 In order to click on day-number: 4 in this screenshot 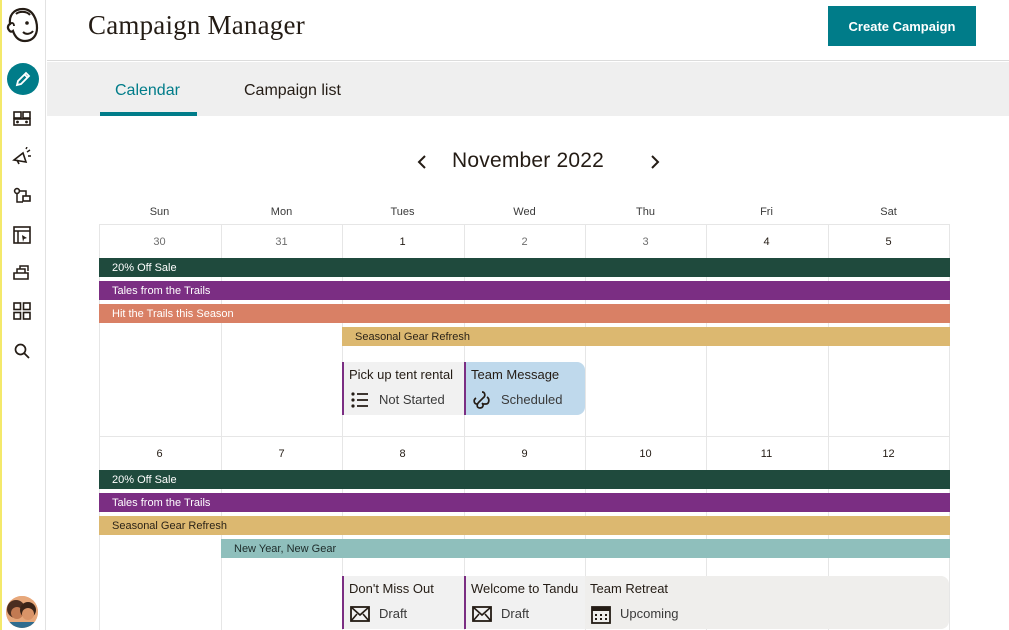, I will do `click(766, 242)`.